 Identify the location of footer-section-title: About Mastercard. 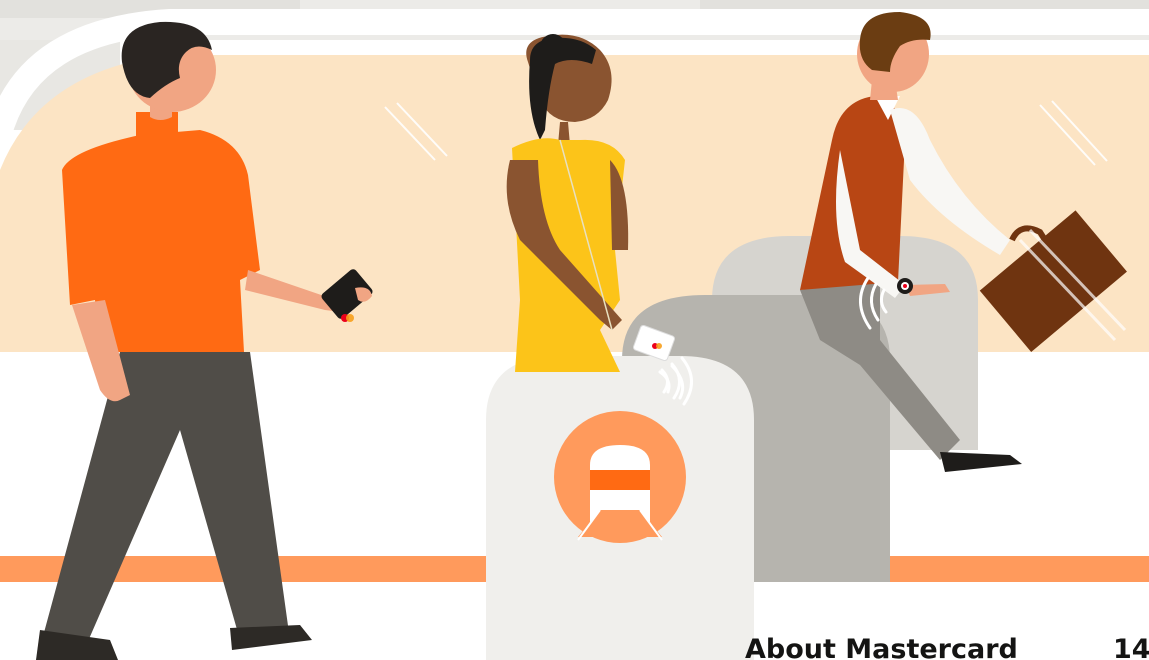
(881, 647).